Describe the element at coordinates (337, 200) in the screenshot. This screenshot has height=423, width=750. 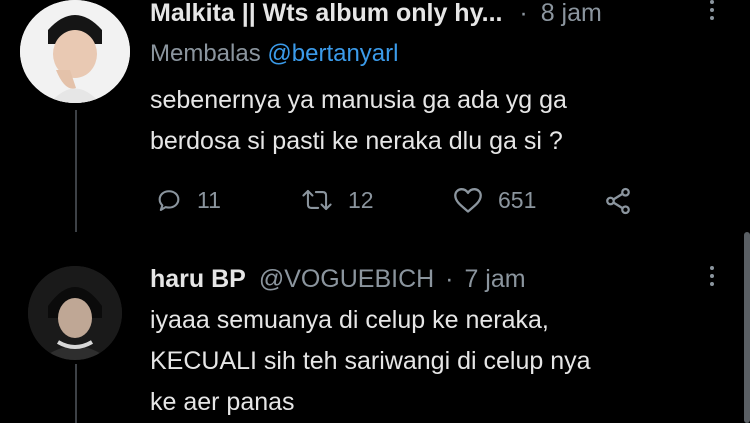
I see `retweet-button: 12` at that location.